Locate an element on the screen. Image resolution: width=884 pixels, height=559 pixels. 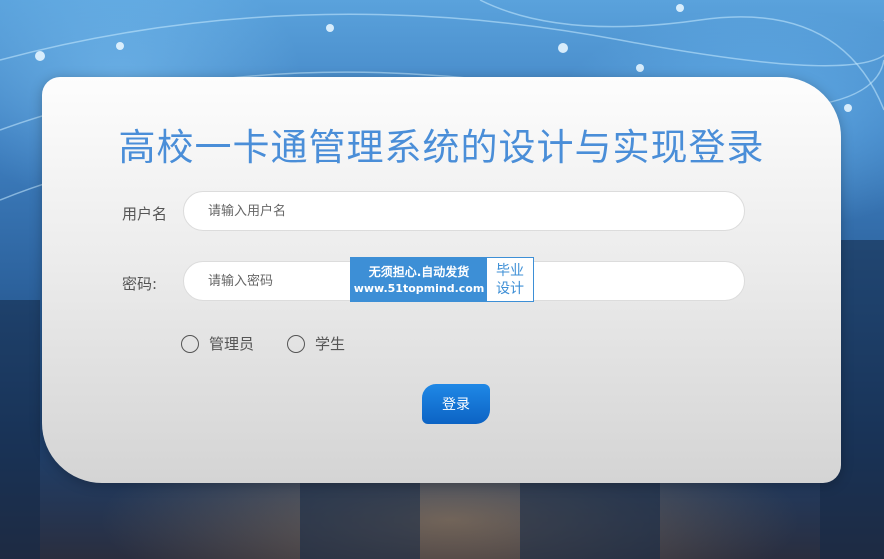
password-label: 密码: is located at coordinates (140, 284).